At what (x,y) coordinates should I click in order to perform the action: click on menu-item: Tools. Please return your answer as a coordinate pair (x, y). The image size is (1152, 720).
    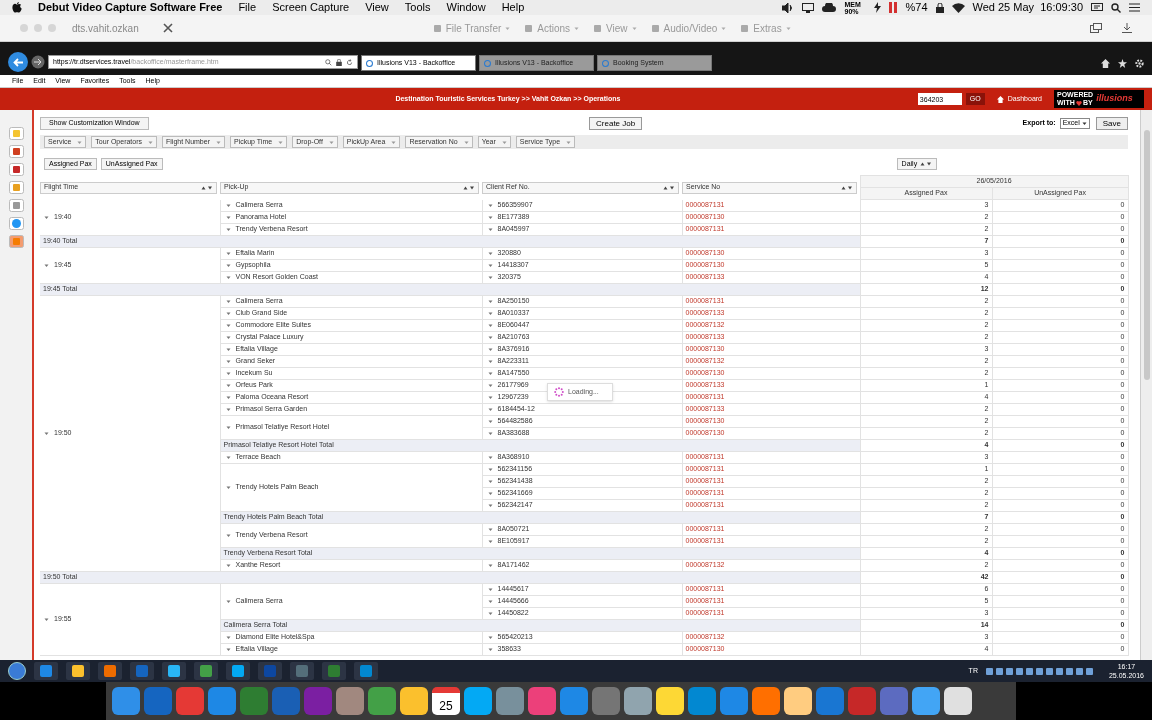
    Looking at the image, I should click on (417, 8).